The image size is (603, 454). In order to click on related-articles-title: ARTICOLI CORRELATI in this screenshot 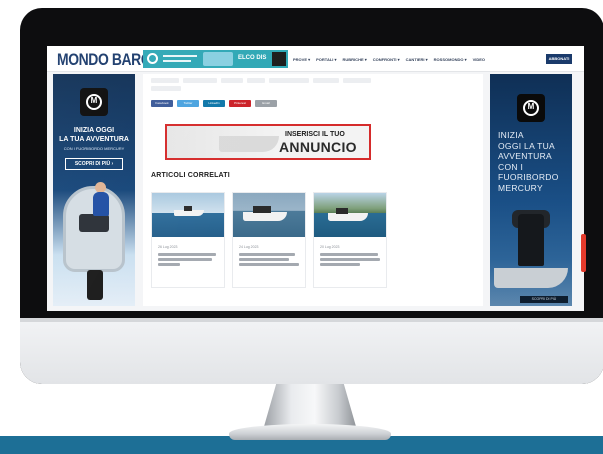, I will do `click(190, 175)`.